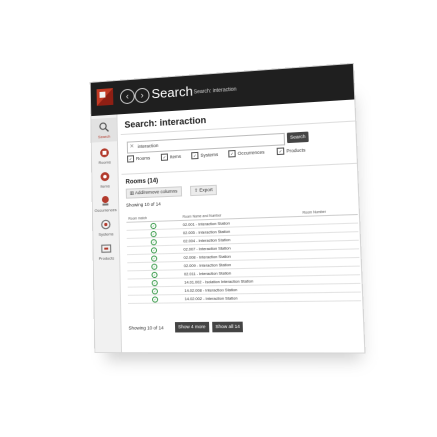  Describe the element at coordinates (296, 150) in the screenshot. I see `filter-label: Products` at that location.